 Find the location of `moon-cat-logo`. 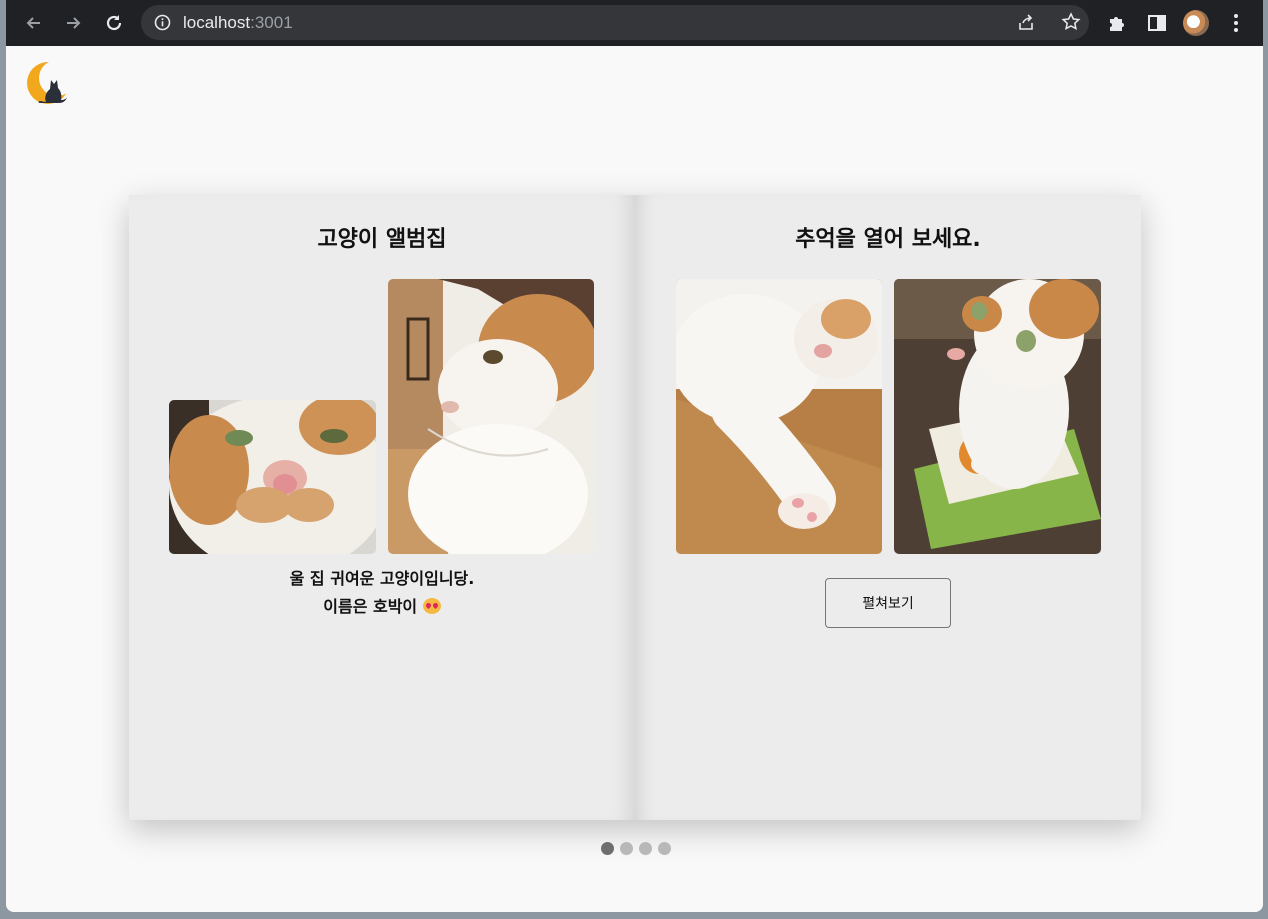

moon-cat-logo is located at coordinates (49, 83).